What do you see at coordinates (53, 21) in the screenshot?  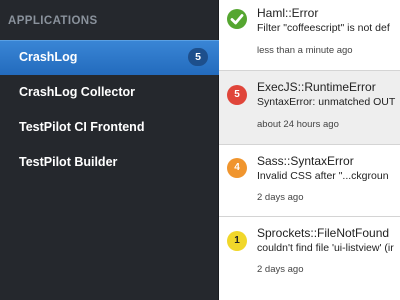 I see `applications-heading: APPLICATIONS` at bounding box center [53, 21].